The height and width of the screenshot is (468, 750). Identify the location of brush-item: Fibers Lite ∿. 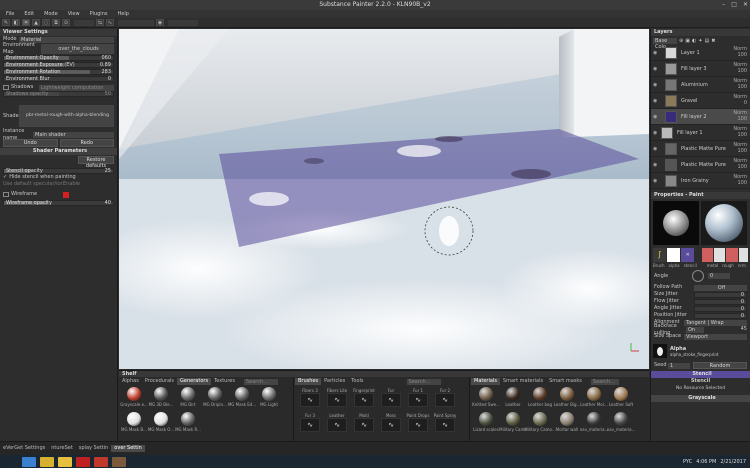
(337, 399).